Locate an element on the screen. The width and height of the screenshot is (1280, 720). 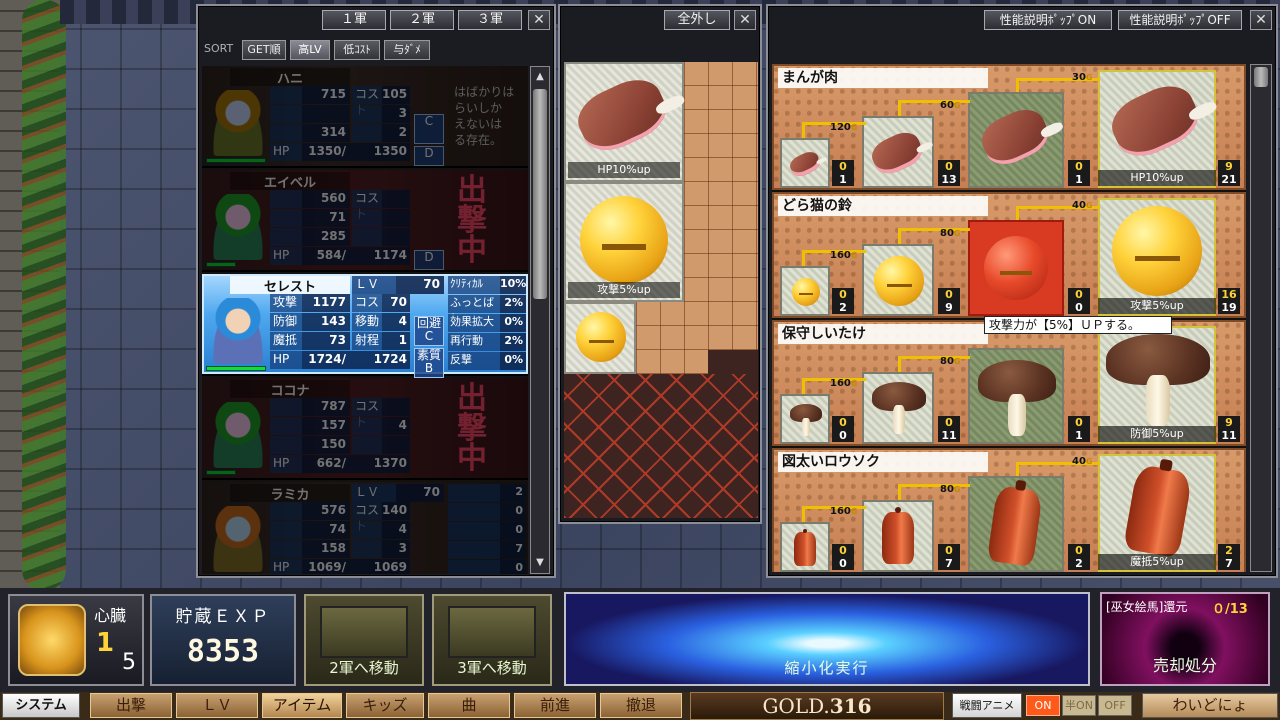
skill-knockback: ふっとばし2% is located at coordinates (487, 310).